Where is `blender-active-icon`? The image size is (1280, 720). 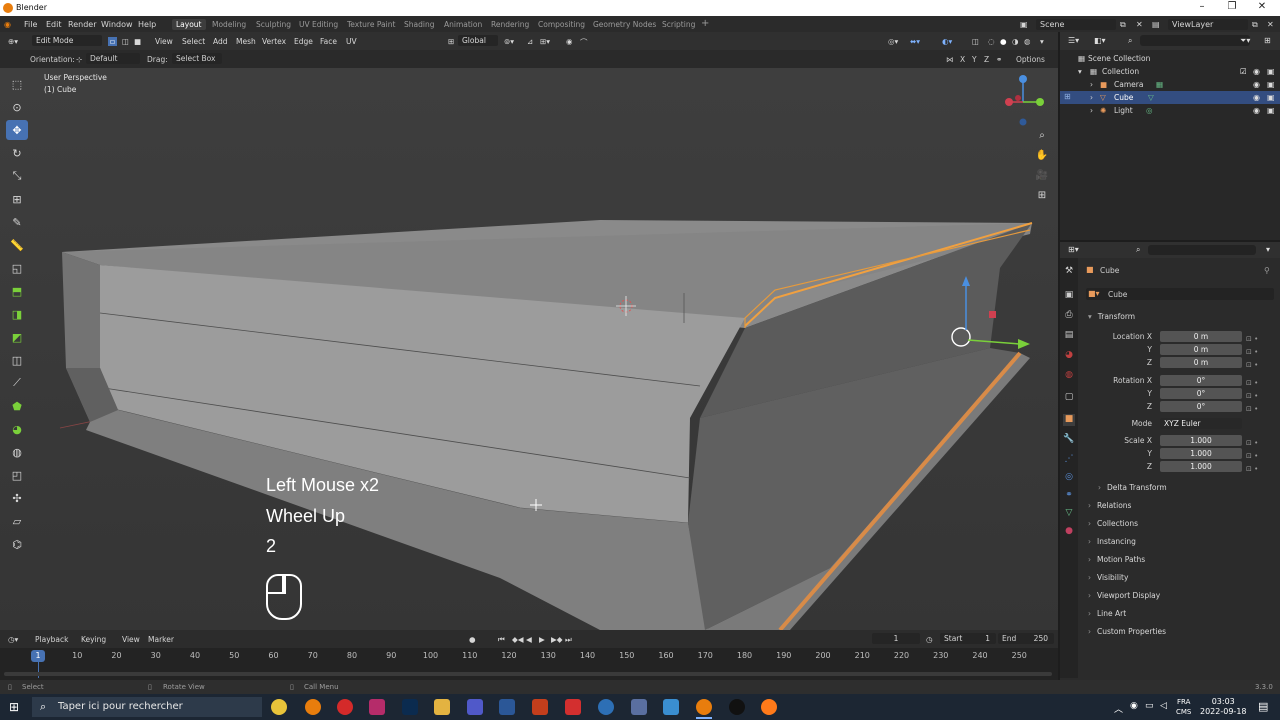 blender-active-icon is located at coordinates (704, 707).